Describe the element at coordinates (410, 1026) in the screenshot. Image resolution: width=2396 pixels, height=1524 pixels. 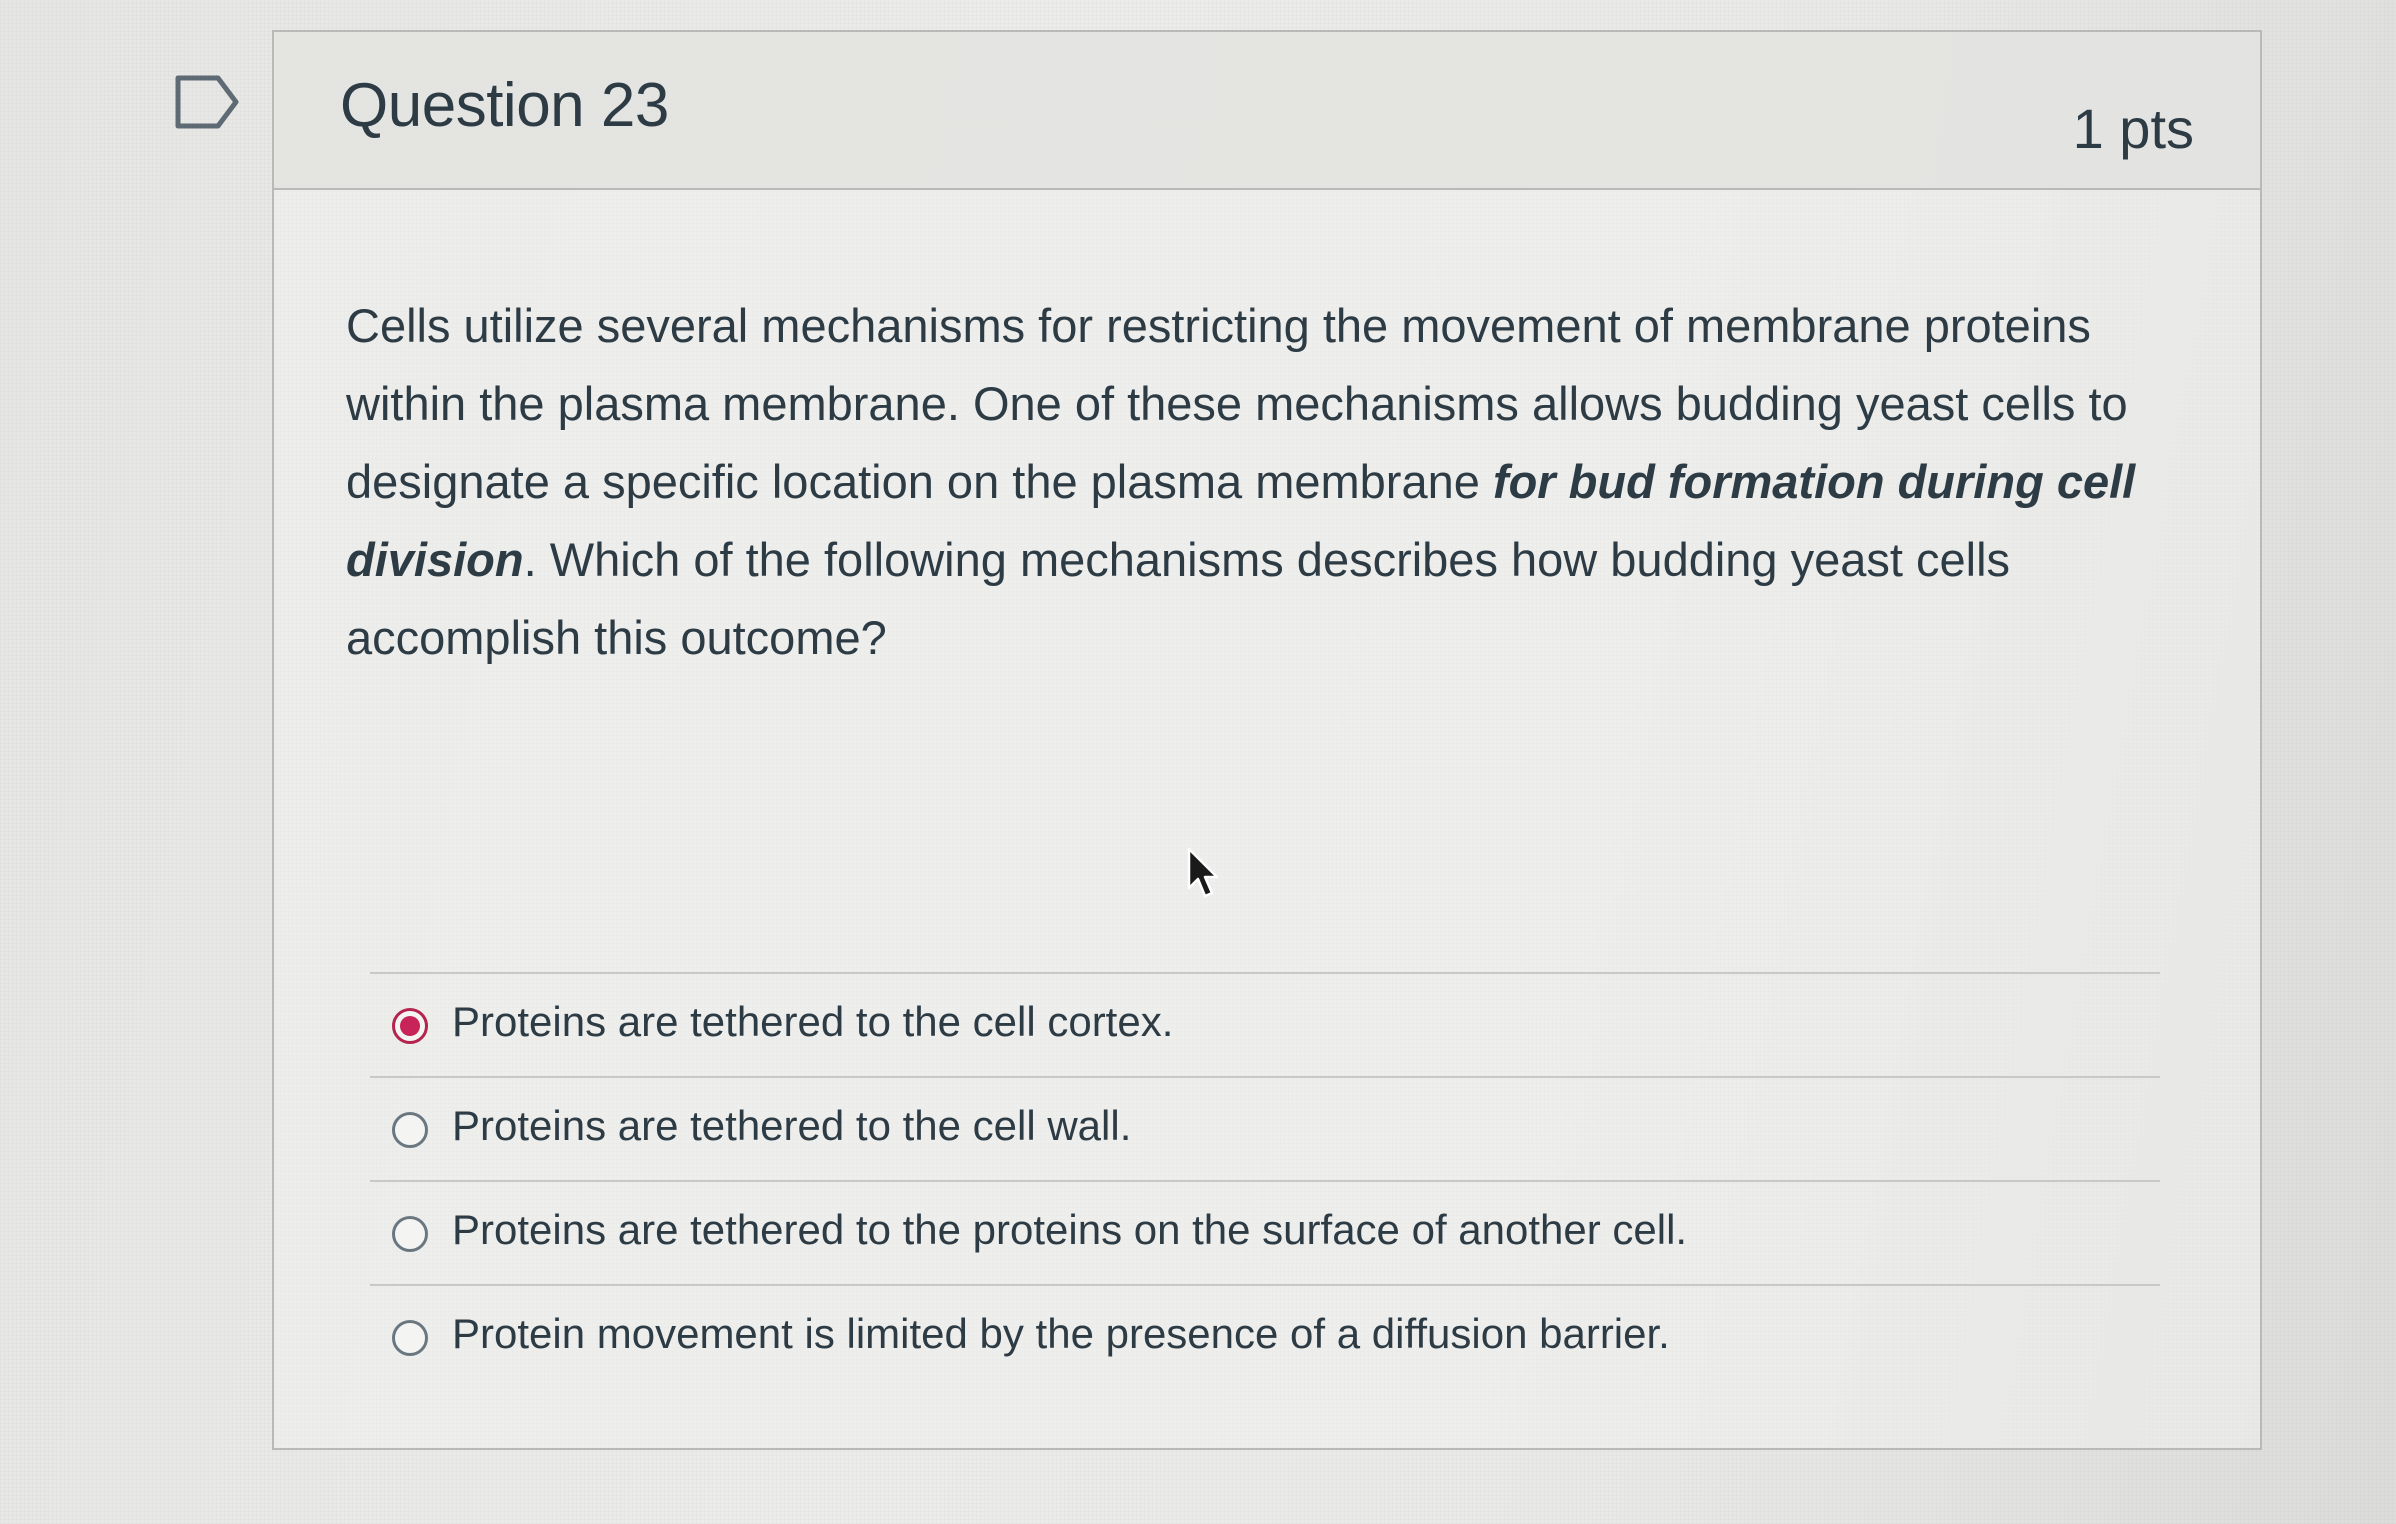
I see `radio-button-selected` at that location.